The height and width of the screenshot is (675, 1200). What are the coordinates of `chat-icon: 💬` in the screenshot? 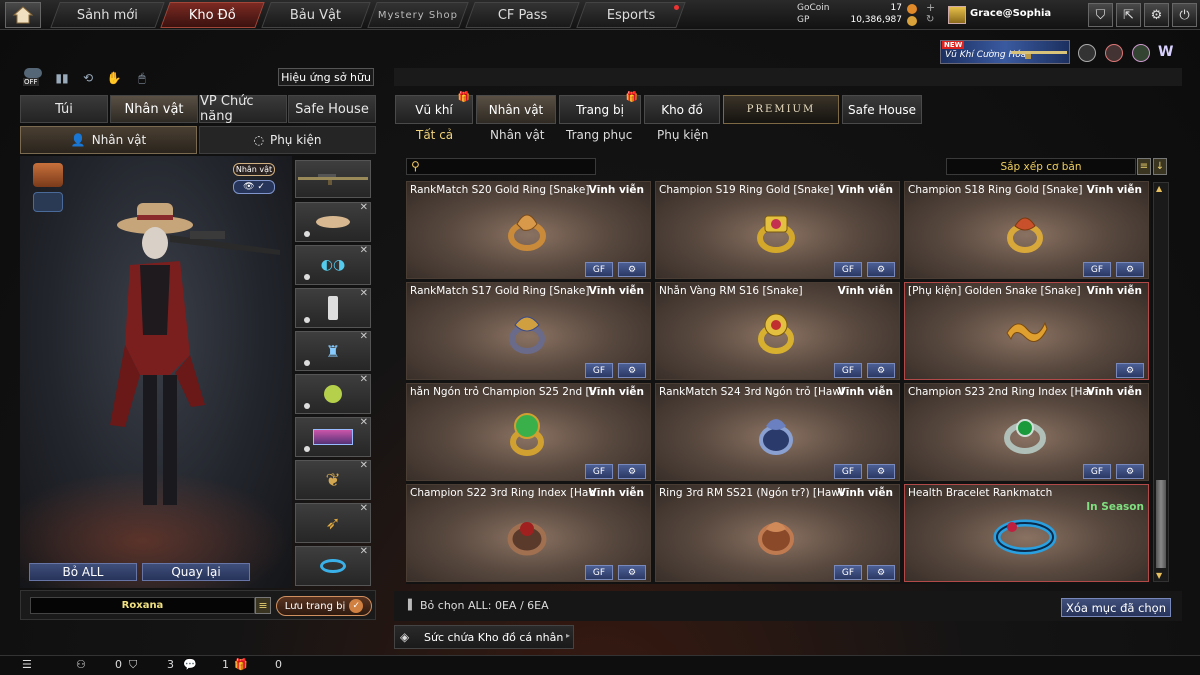 It's located at (190, 664).